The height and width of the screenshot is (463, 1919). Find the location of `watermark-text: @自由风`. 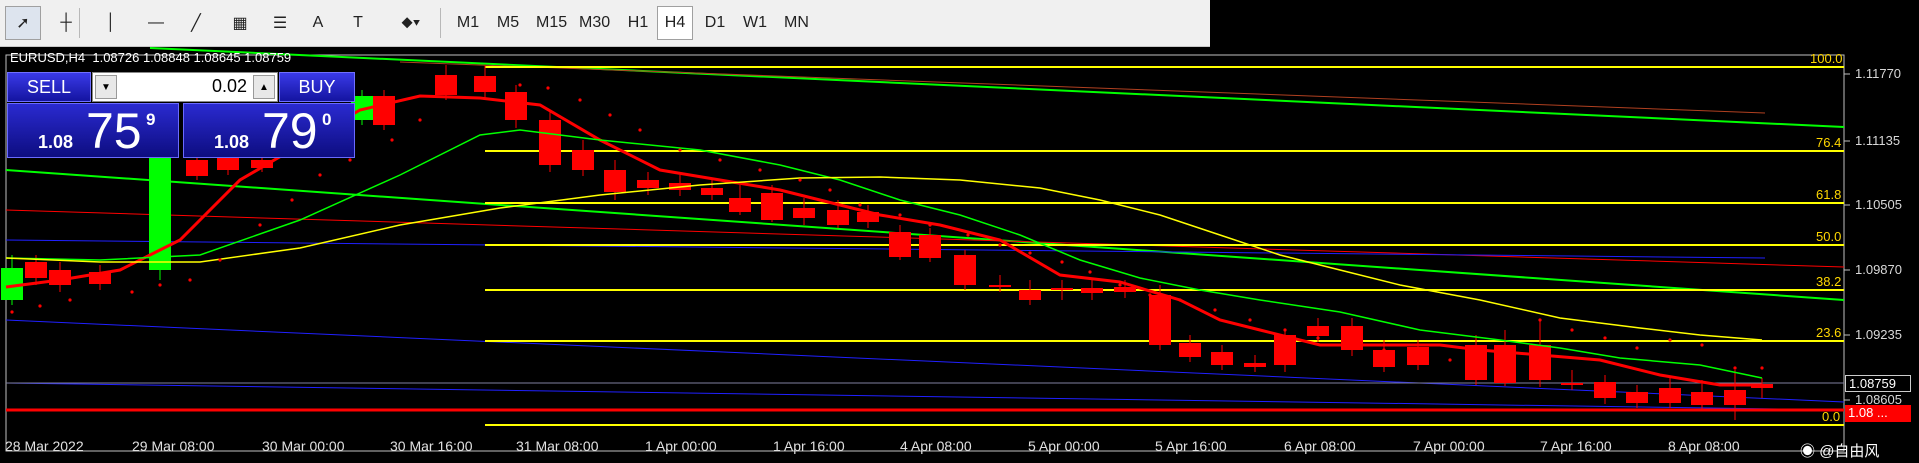

watermark-text: @自由风 is located at coordinates (1849, 451).